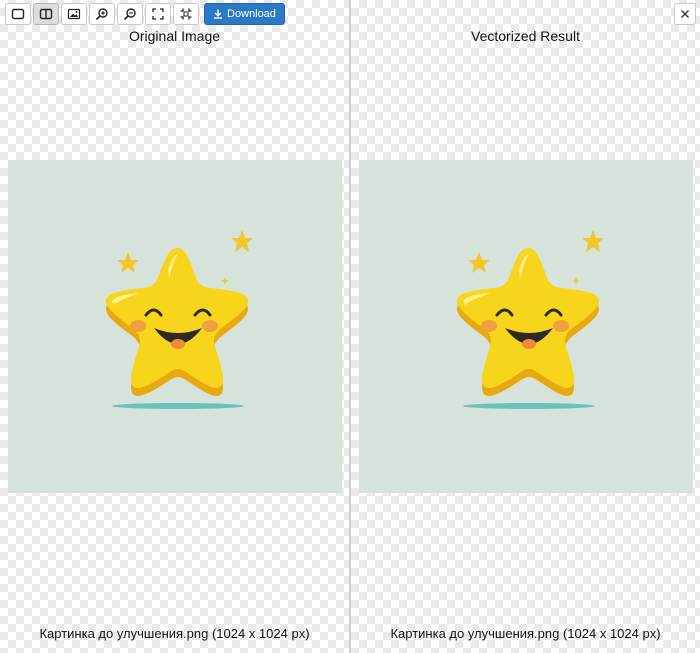  What do you see at coordinates (525, 36) in the screenshot?
I see `vectorized-result-title: Vectorized Result` at bounding box center [525, 36].